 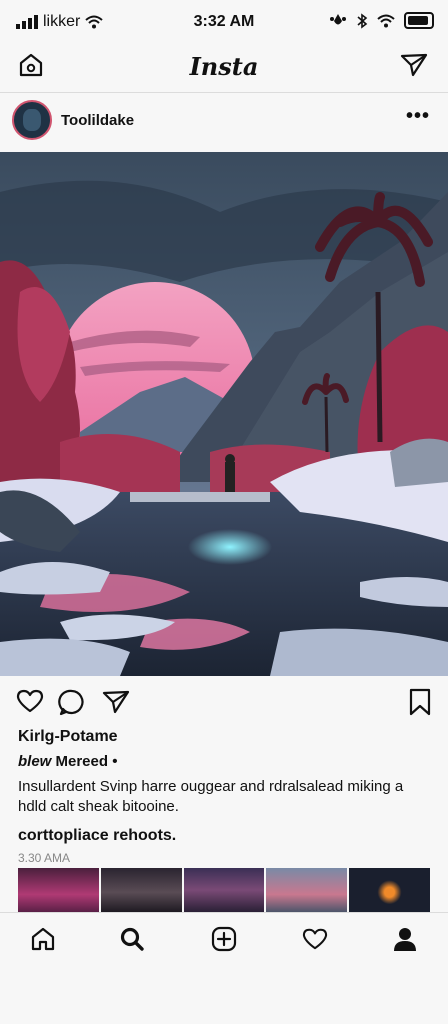 I want to click on top-nav: Insta, so click(x=224, y=68).